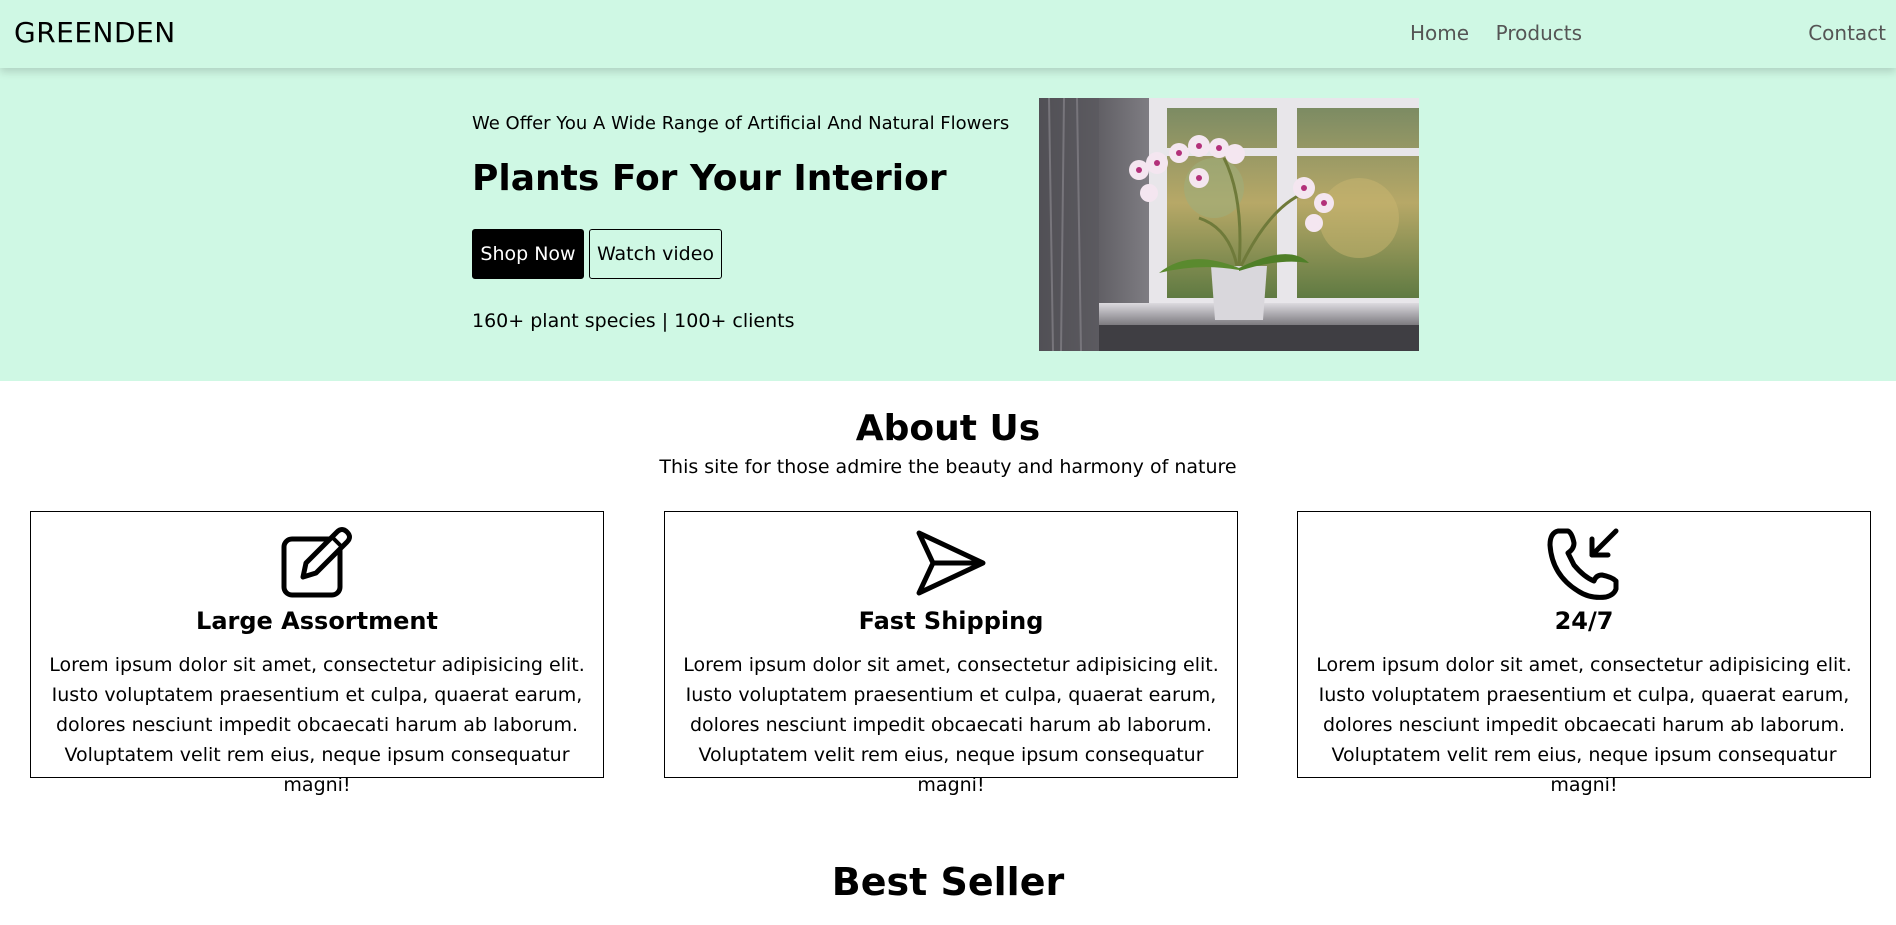 This screenshot has height=925, width=1896. What do you see at coordinates (655, 254) in the screenshot?
I see `watch-video-button: Watch video` at bounding box center [655, 254].